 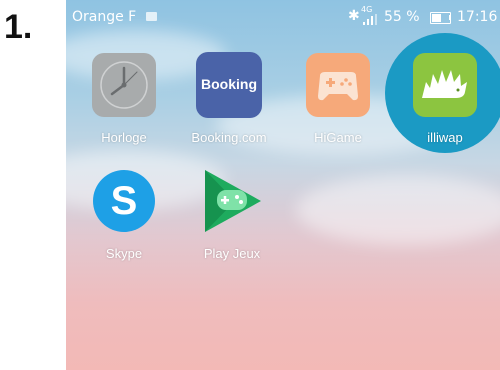 I want to click on bluetooth-icon: ✱, so click(x=354, y=16).